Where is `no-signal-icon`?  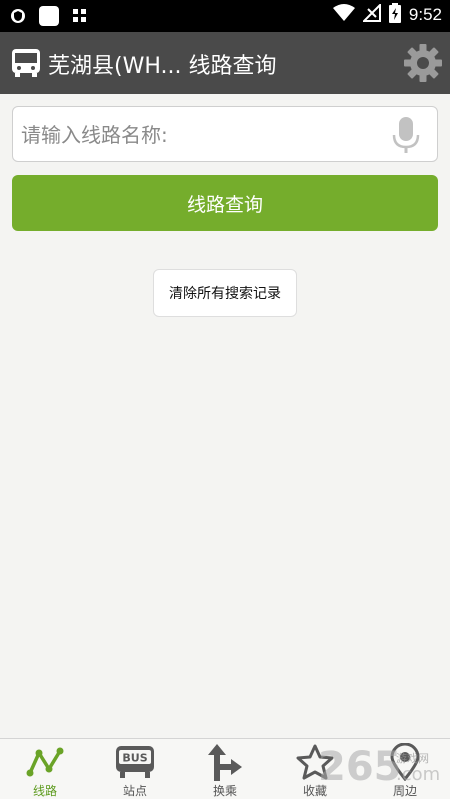 no-signal-icon is located at coordinates (371, 14).